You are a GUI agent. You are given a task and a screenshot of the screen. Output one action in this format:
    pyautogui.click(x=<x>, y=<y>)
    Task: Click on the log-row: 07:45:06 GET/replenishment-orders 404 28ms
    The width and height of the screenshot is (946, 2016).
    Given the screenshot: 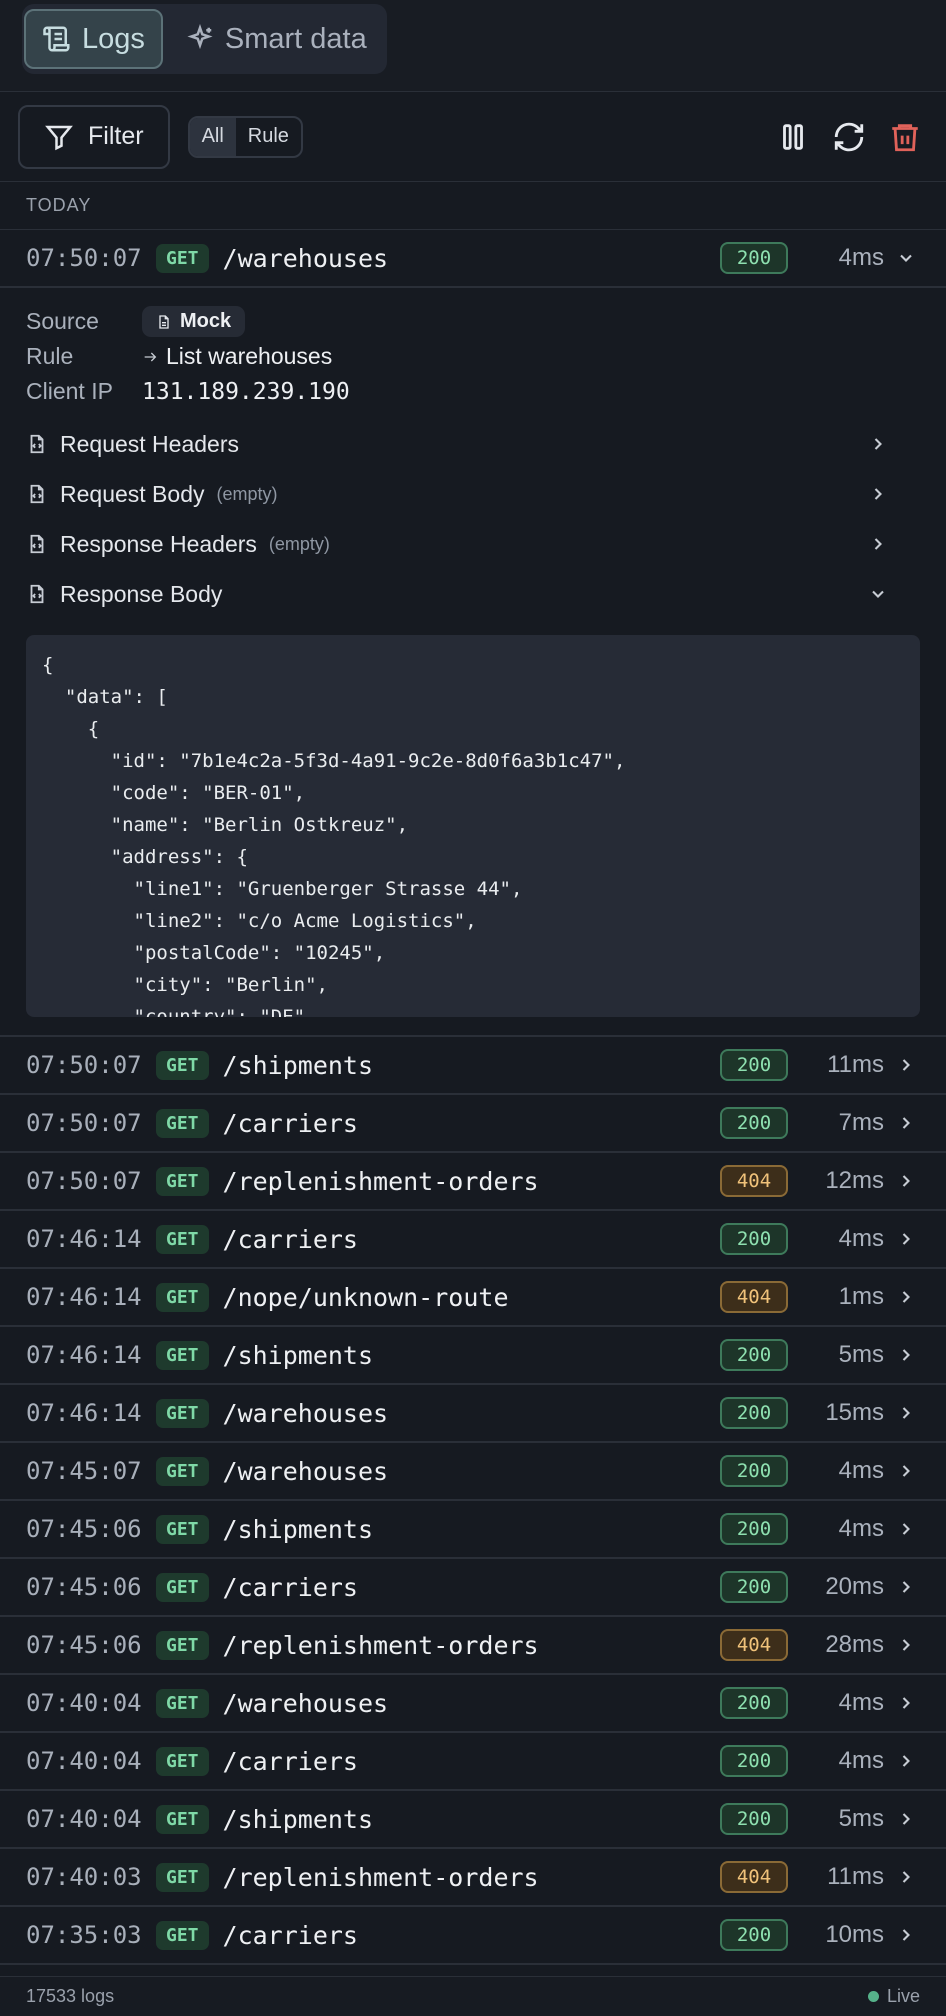 What is the action you would take?
    pyautogui.click(x=473, y=1646)
    